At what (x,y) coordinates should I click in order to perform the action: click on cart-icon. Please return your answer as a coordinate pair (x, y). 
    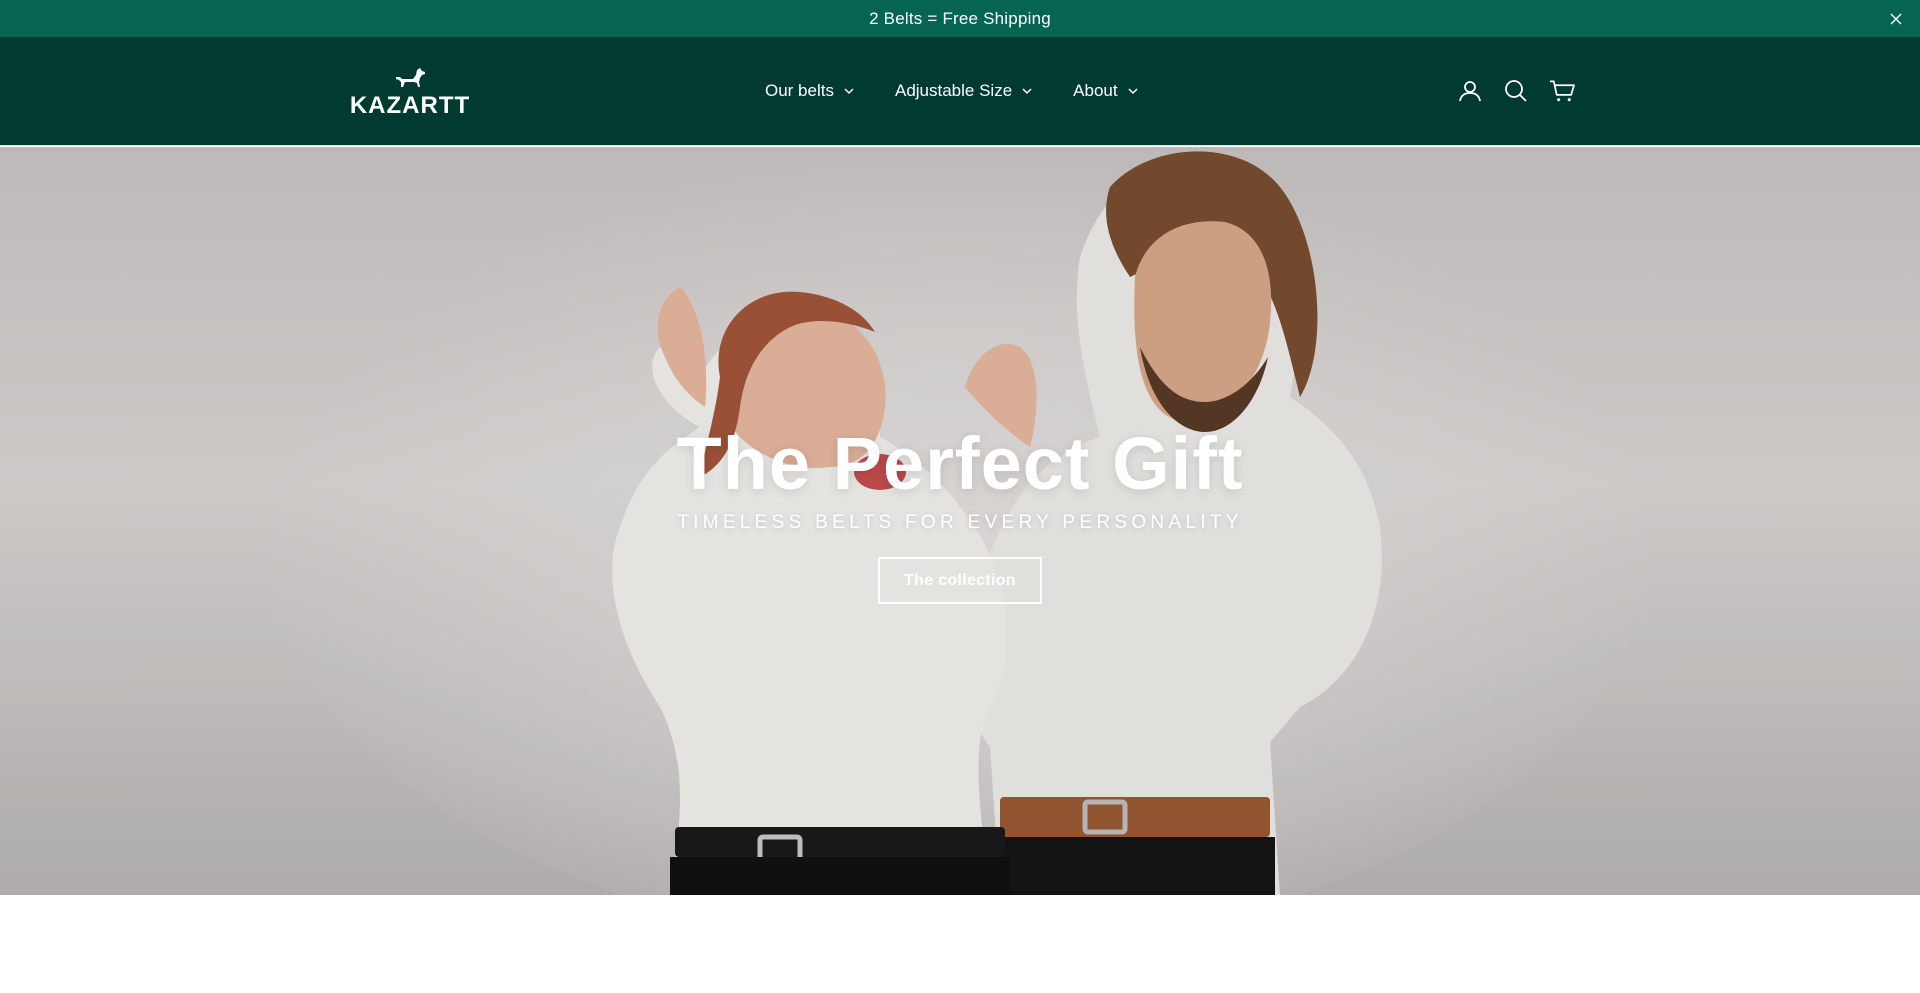
    Looking at the image, I should click on (1562, 91).